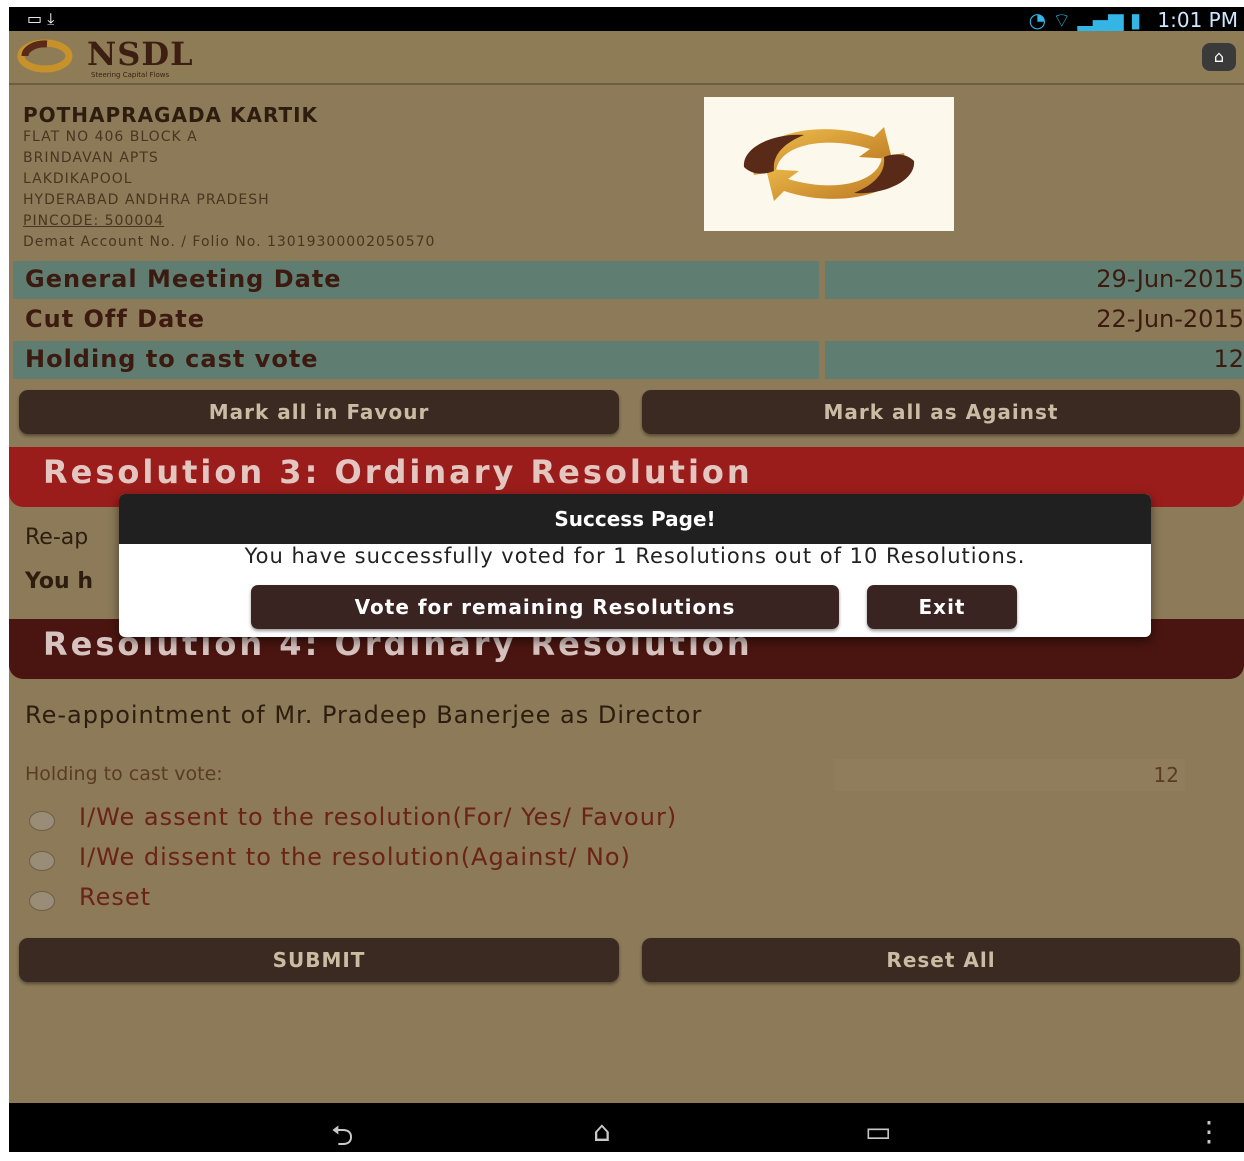 This screenshot has height=1161, width=1244. I want to click on mark-all-against-button: Mark all as Against, so click(941, 412).